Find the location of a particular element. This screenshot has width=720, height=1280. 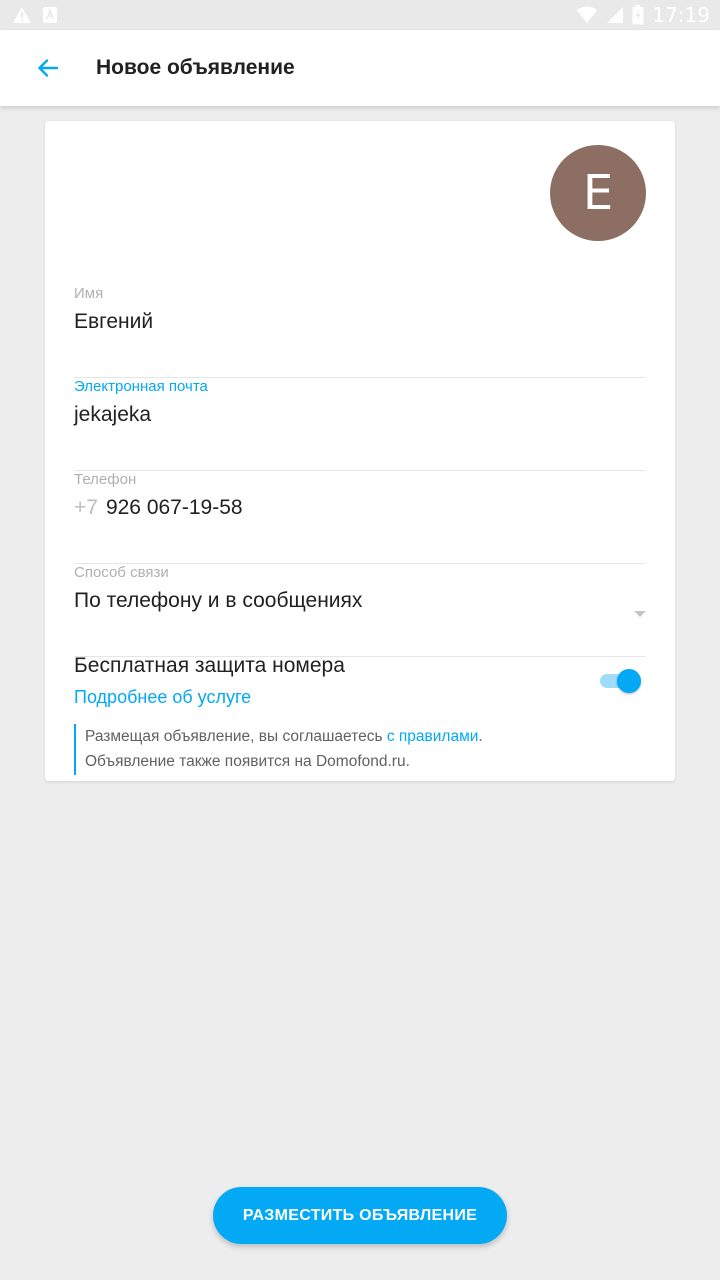

phone-field: Телефон +7 926 067-19-58 is located at coordinates (360, 517).